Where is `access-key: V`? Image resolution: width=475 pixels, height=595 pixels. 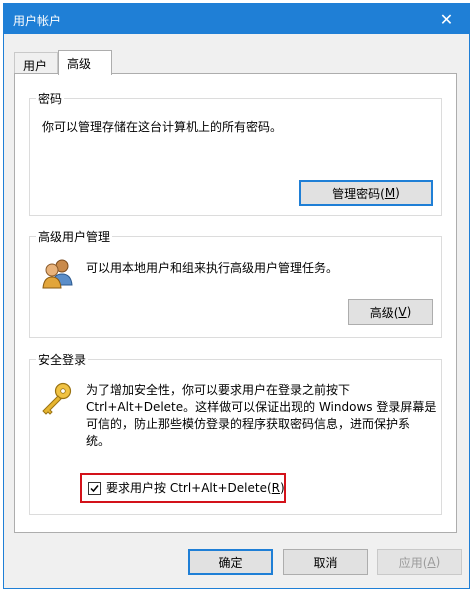 access-key: V is located at coordinates (402, 312).